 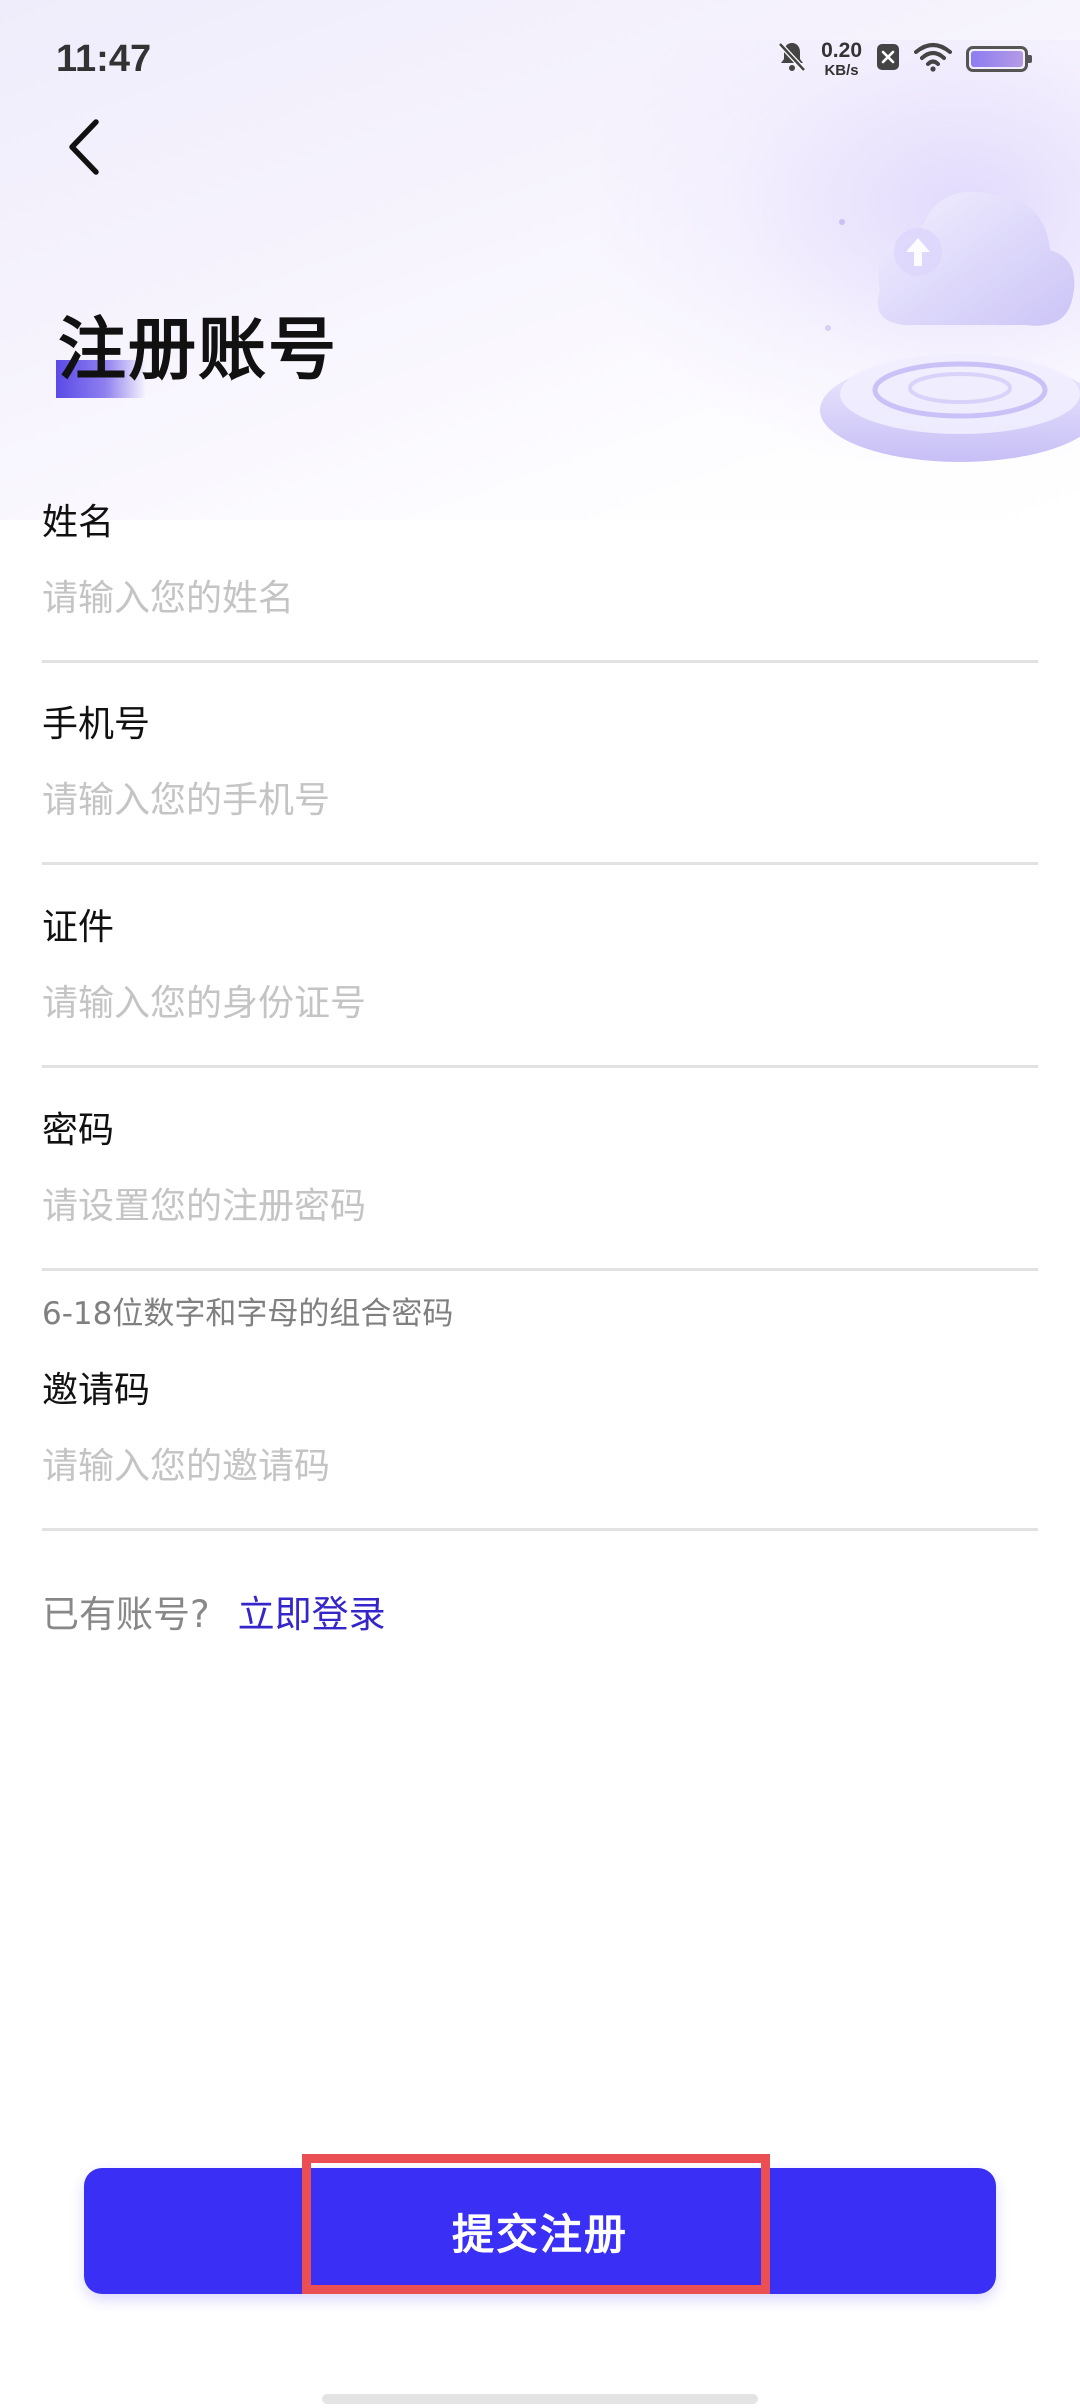 What do you see at coordinates (104, 59) in the screenshot?
I see `status-time: 11:47` at bounding box center [104, 59].